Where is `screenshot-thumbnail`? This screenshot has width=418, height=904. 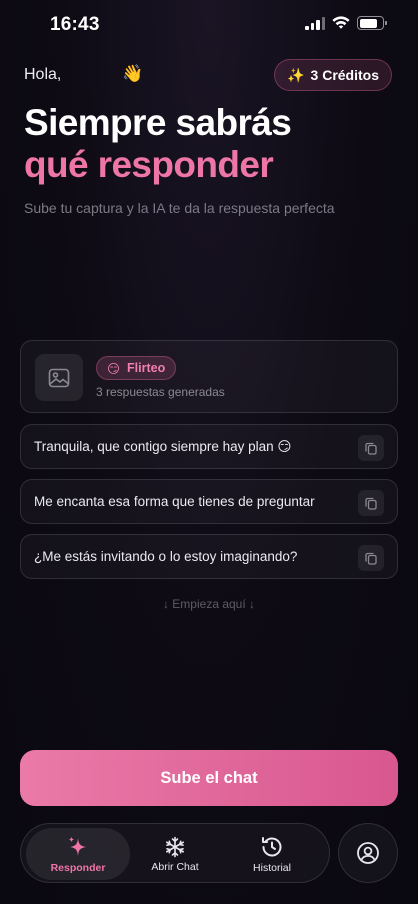
screenshot-thumbnail is located at coordinates (59, 377).